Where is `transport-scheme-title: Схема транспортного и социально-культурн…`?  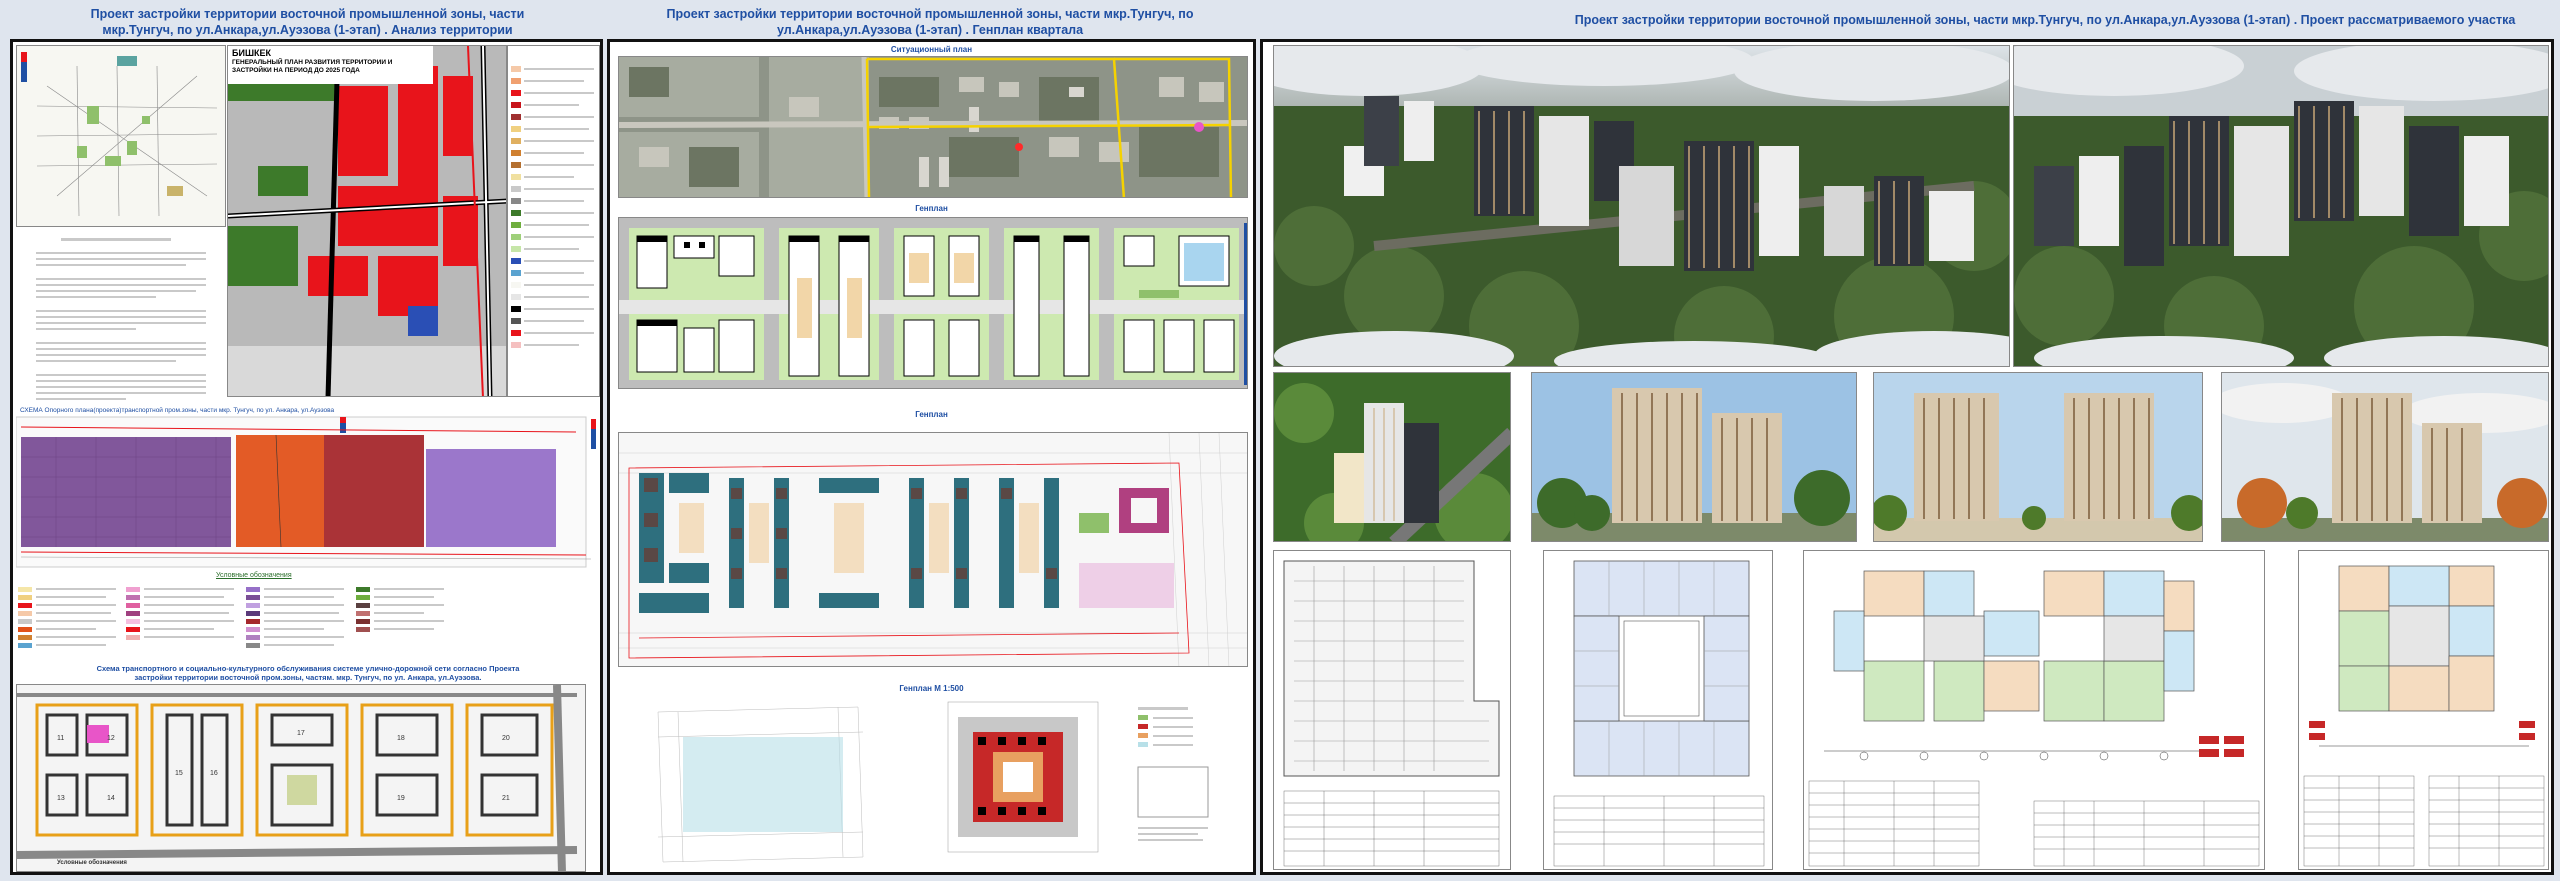 transport-scheme-title: Схема транспортного и социально-культурн… is located at coordinates (308, 673).